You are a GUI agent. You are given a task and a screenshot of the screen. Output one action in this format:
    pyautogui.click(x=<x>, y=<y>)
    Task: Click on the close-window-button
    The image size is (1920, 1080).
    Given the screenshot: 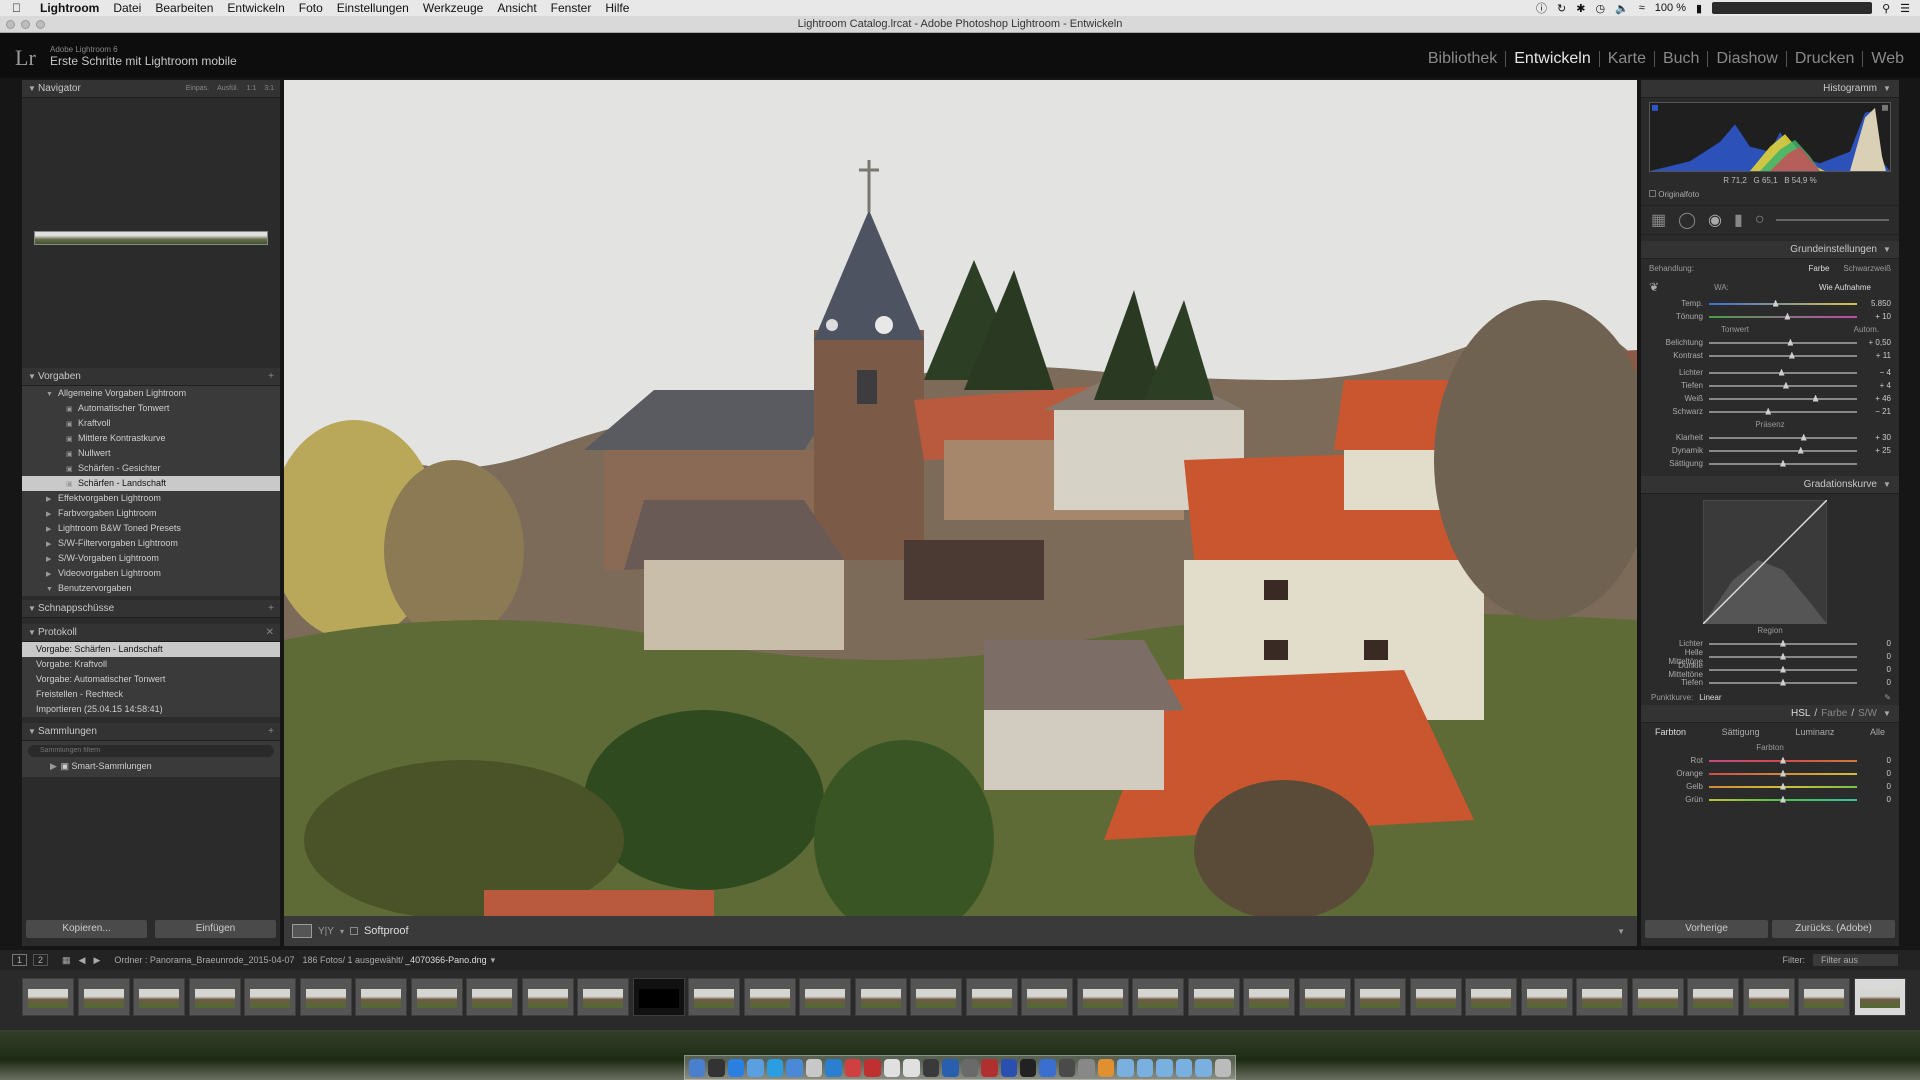 What is the action you would take?
    pyautogui.click(x=10, y=24)
    